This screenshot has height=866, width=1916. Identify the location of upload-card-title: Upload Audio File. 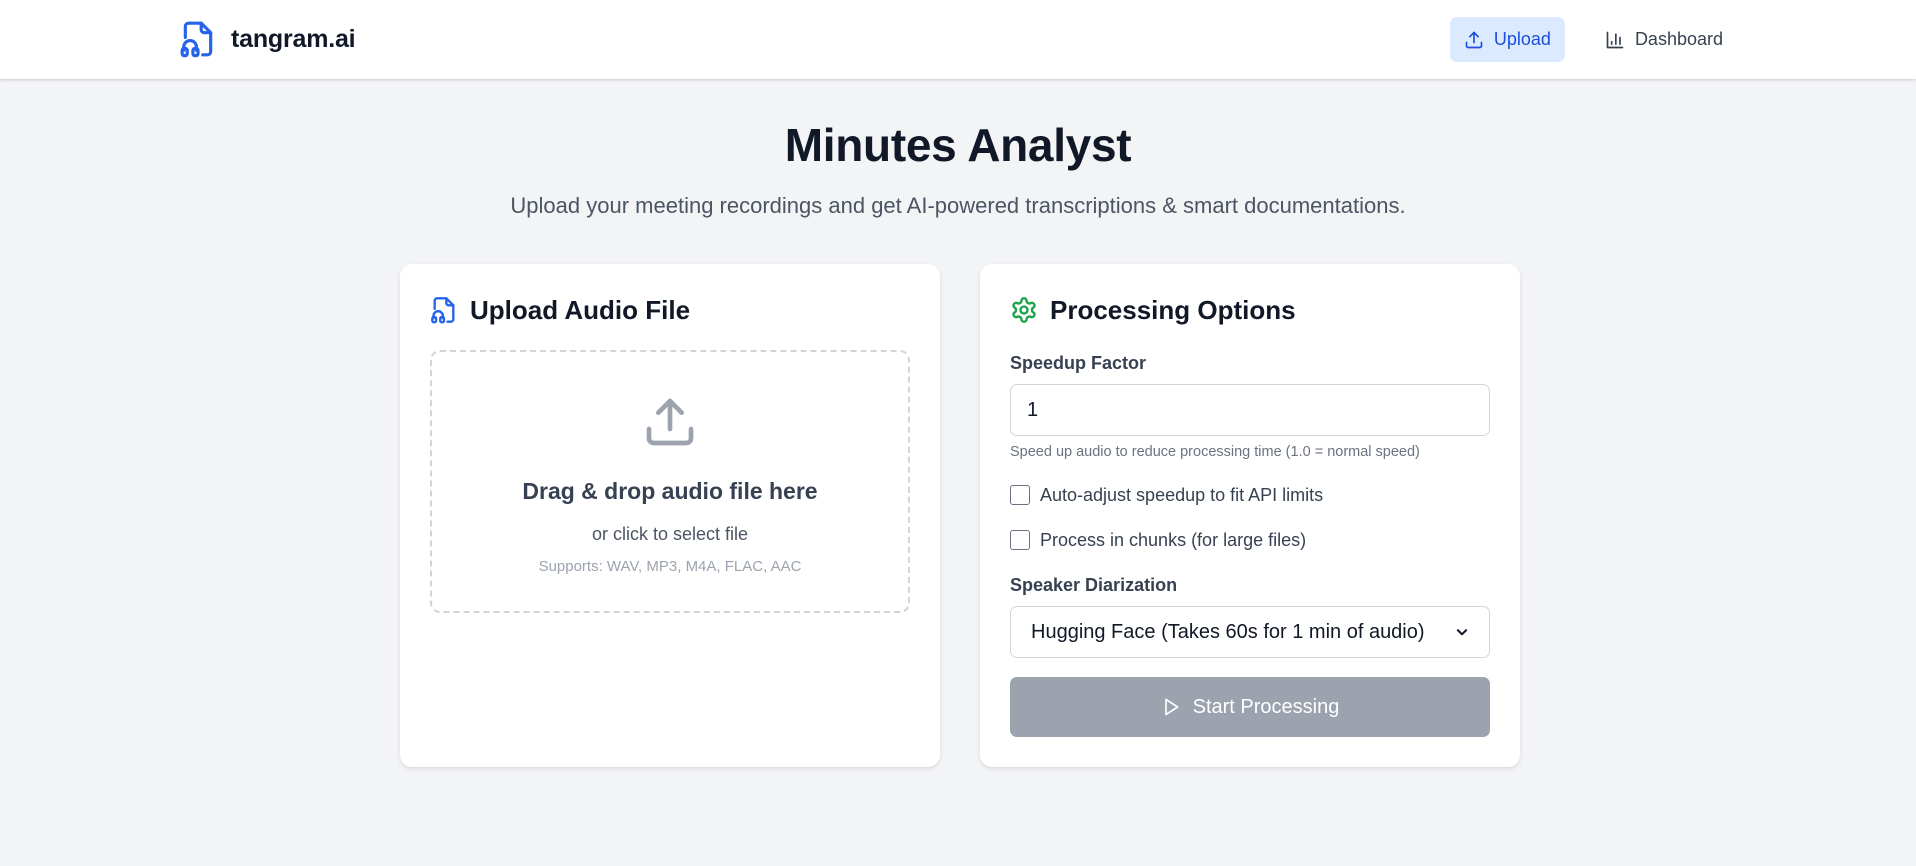
(580, 309).